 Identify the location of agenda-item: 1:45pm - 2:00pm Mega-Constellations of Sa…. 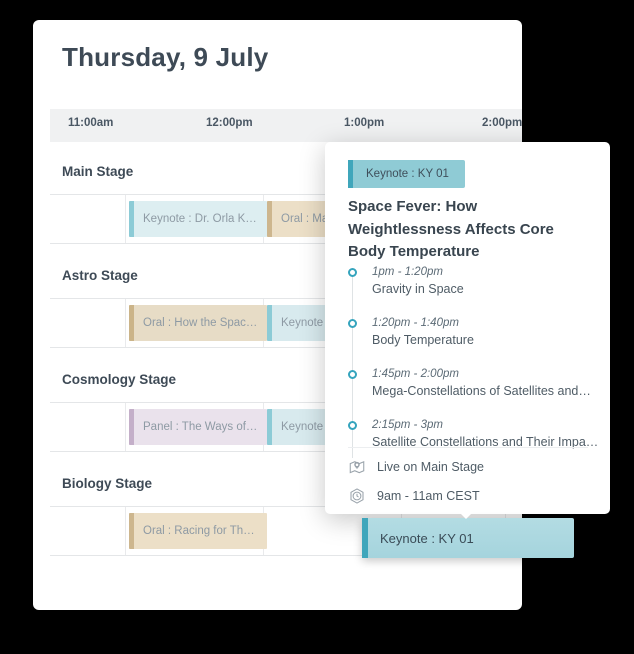
(473, 384).